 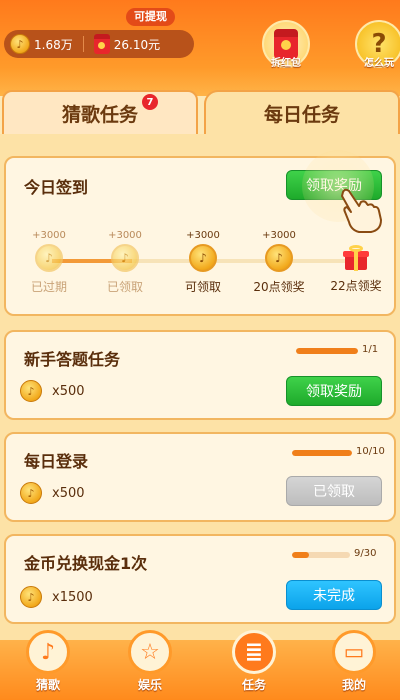 What do you see at coordinates (150, 652) in the screenshot?
I see `star-icon: ☆` at bounding box center [150, 652].